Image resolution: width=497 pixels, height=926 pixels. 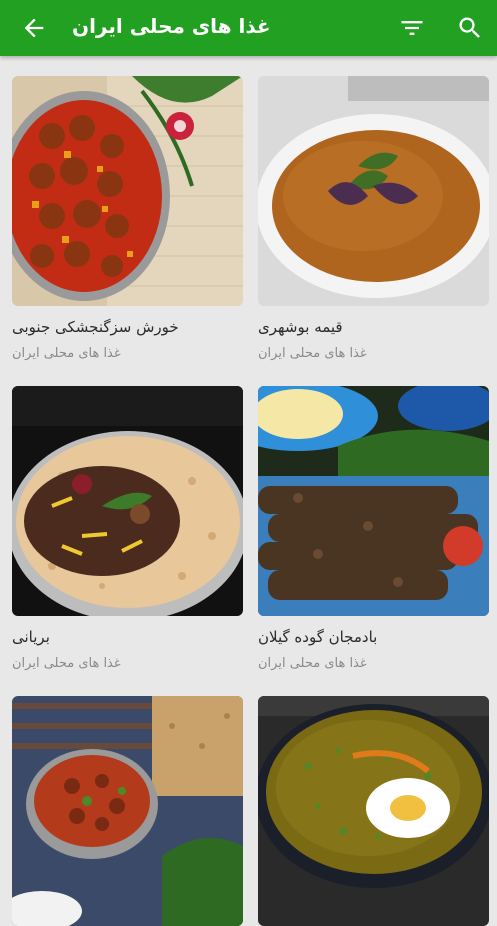 What do you see at coordinates (412, 28) in the screenshot?
I see `filter-icon` at bounding box center [412, 28].